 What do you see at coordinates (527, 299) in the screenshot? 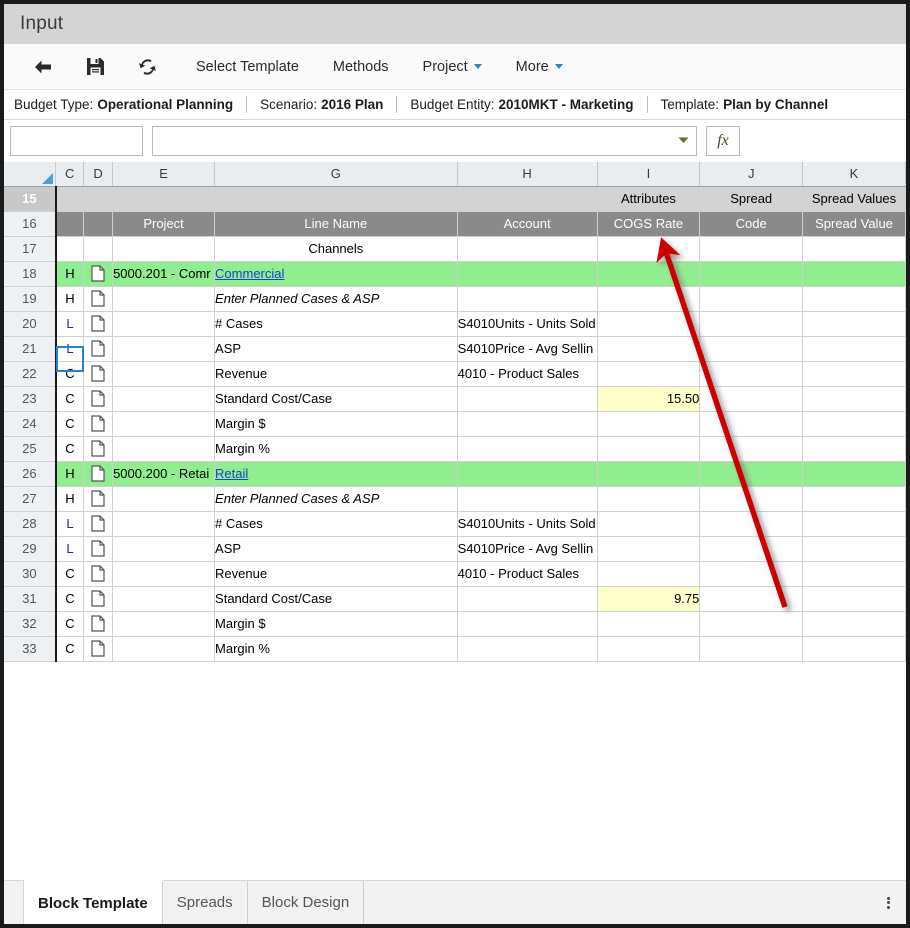
I see `cell-h19` at bounding box center [527, 299].